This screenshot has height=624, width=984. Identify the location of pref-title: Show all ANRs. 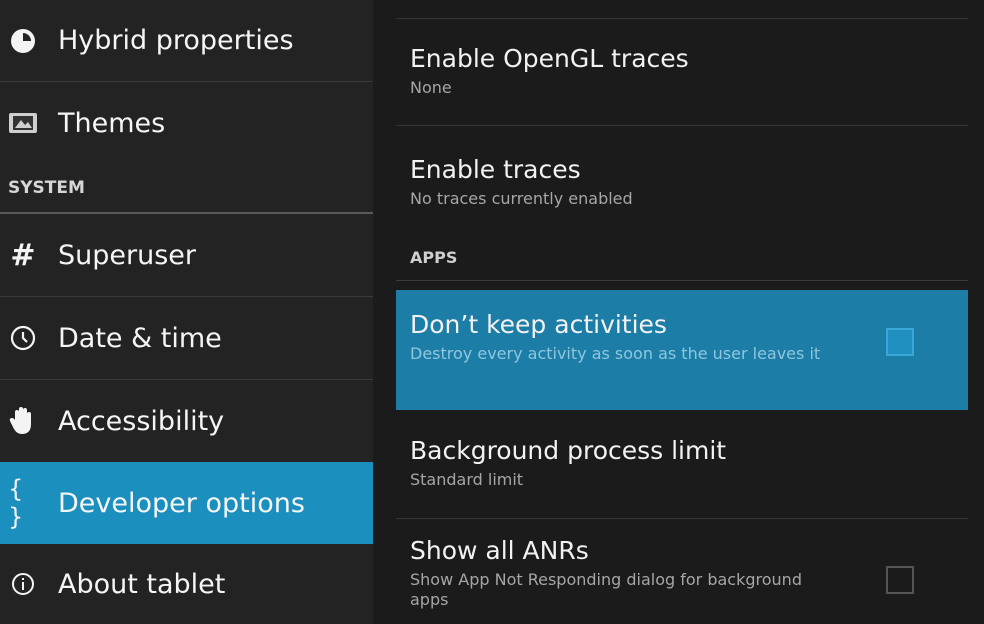
(499, 550).